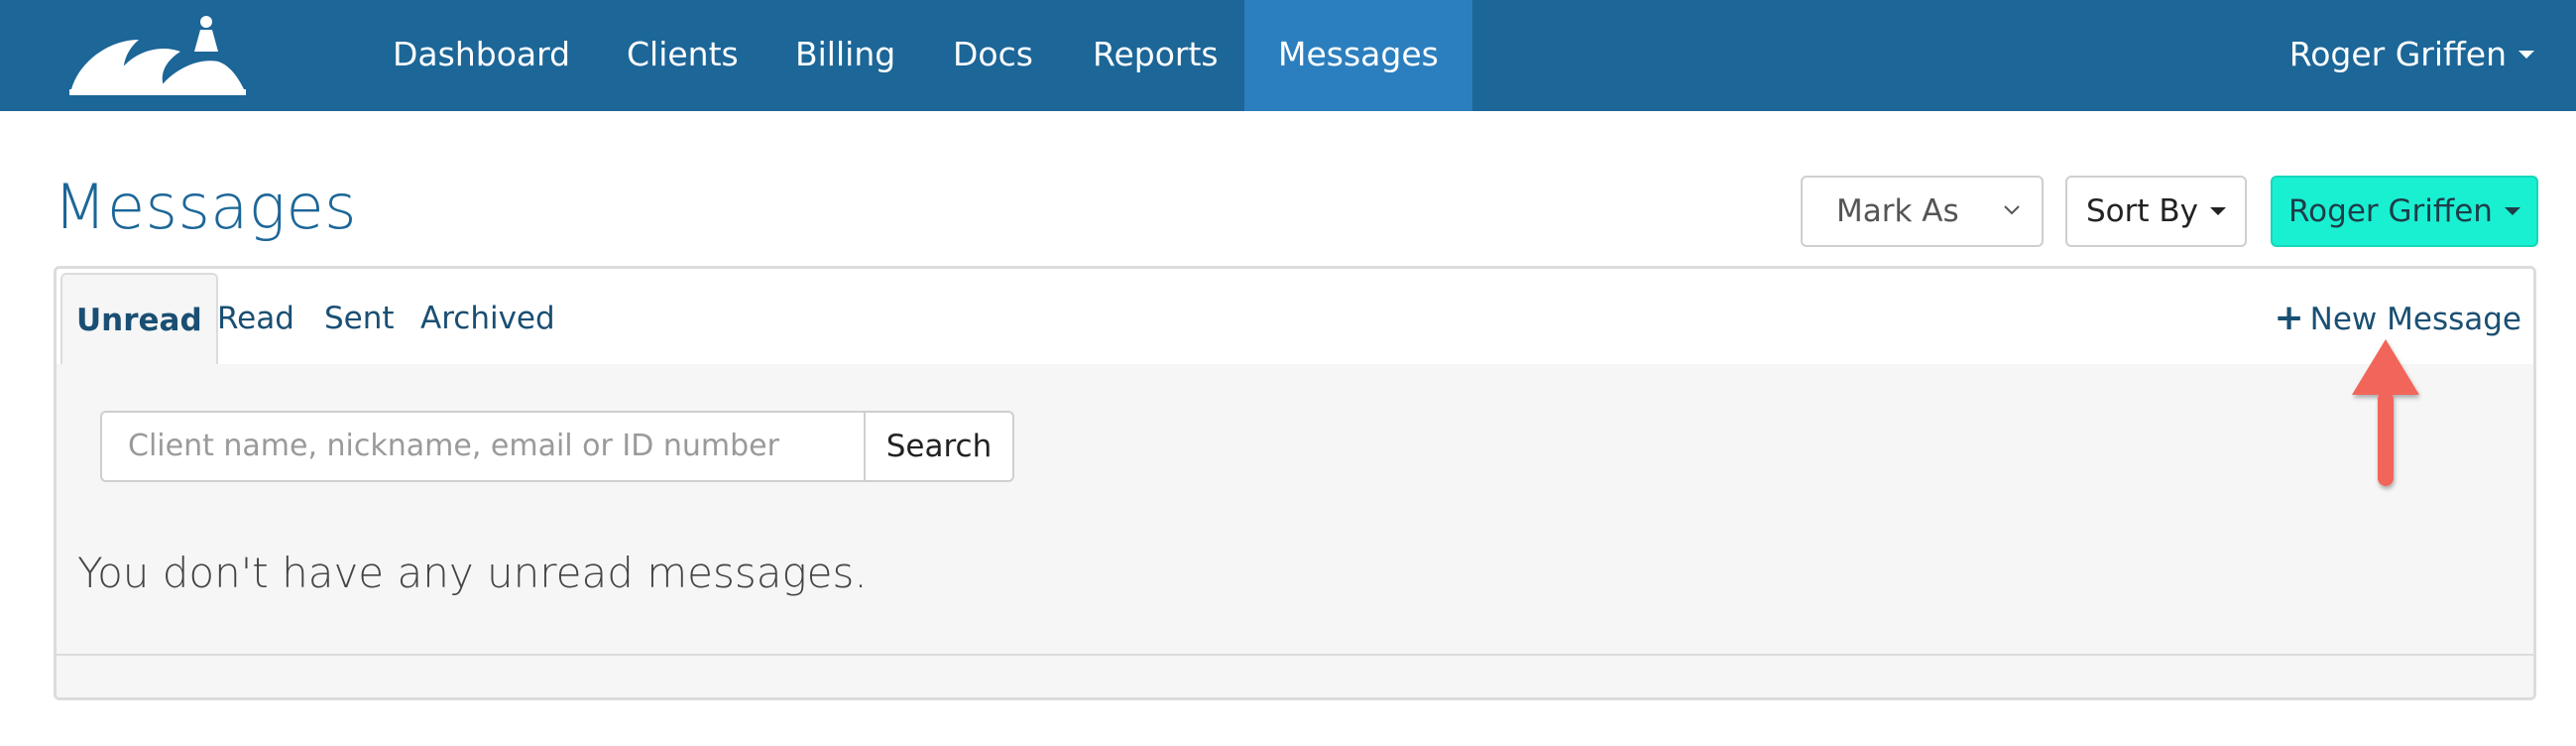  What do you see at coordinates (139, 318) in the screenshot?
I see `tab-unread: Unread` at bounding box center [139, 318].